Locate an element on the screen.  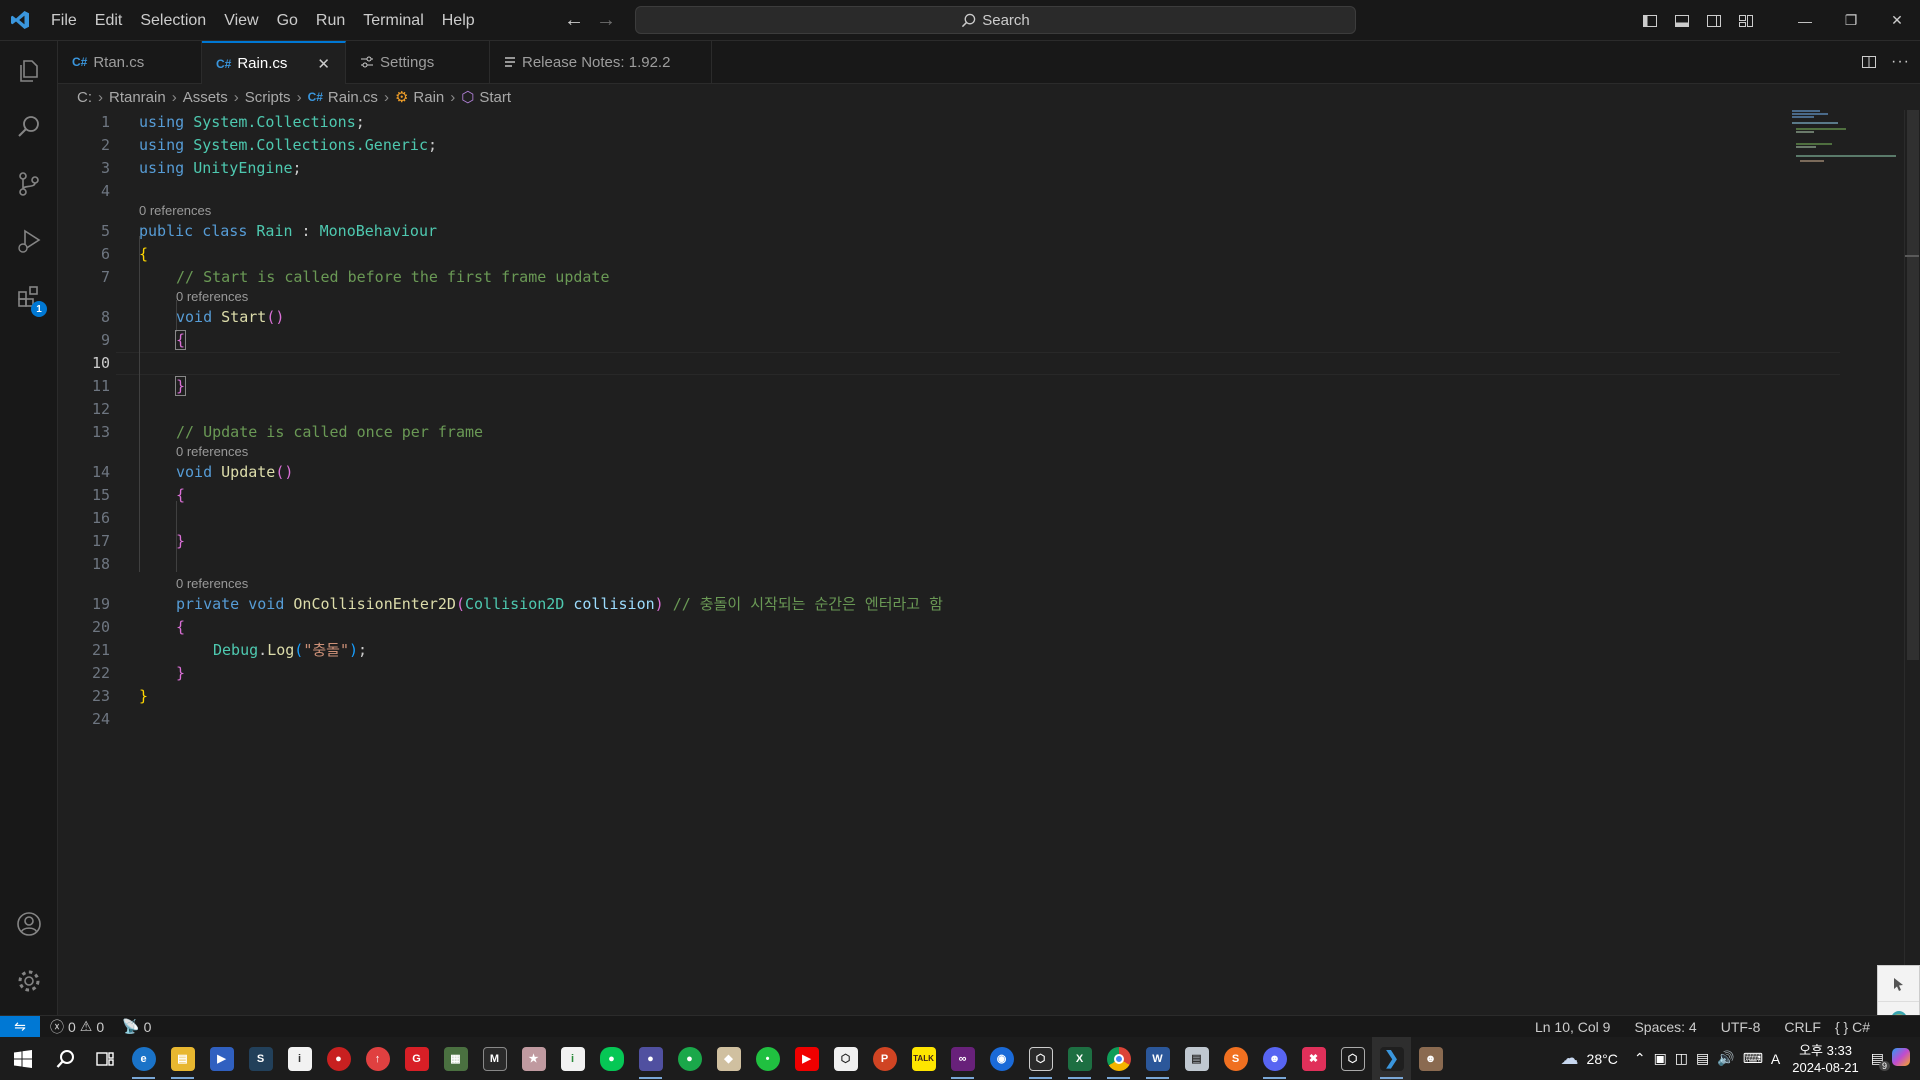
menu-file: File is located at coordinates (64, 20).